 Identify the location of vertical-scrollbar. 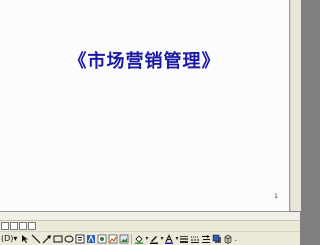
(295, 105).